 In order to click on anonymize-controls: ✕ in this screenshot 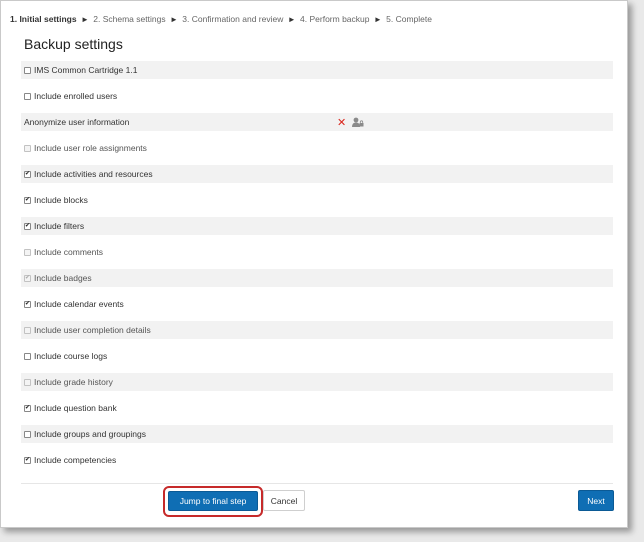, I will do `click(350, 122)`.